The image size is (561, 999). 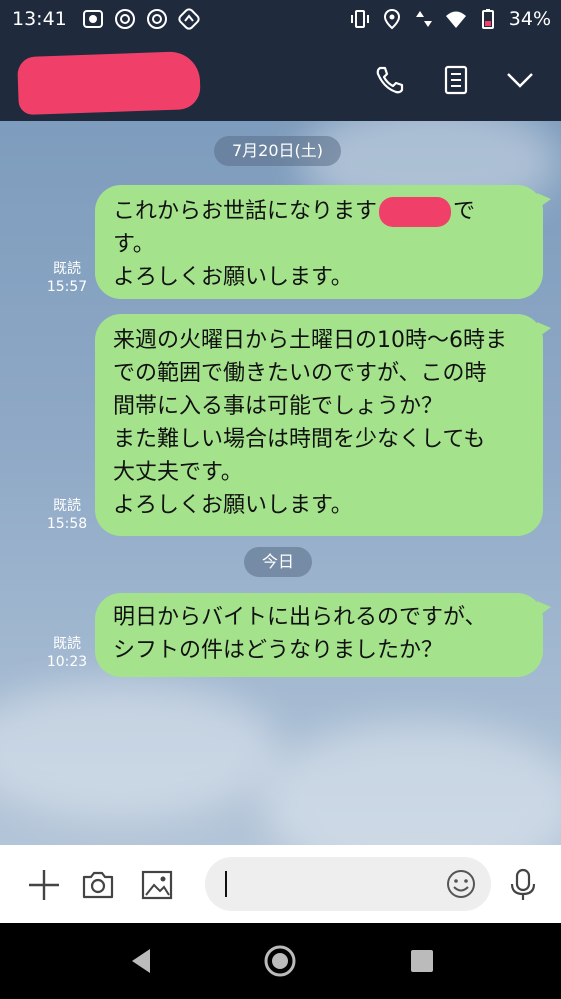 What do you see at coordinates (415, 212) in the screenshot?
I see `redaction` at bounding box center [415, 212].